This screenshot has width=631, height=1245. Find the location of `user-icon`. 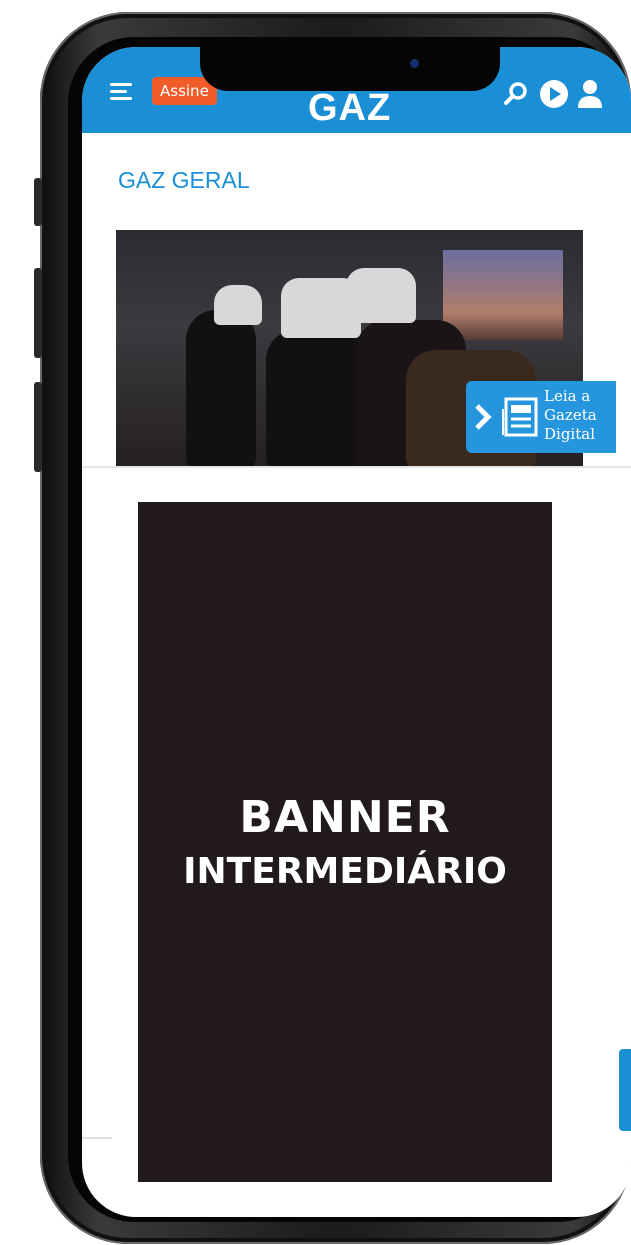

user-icon is located at coordinates (590, 94).